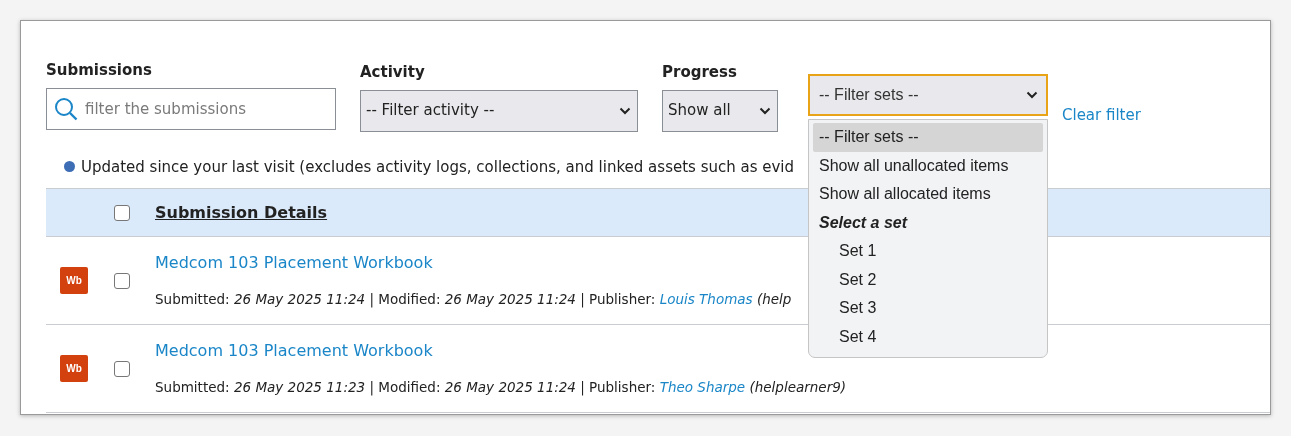 The width and height of the screenshot is (1291, 436). What do you see at coordinates (720, 110) in the screenshot?
I see `progress-select: Show all` at bounding box center [720, 110].